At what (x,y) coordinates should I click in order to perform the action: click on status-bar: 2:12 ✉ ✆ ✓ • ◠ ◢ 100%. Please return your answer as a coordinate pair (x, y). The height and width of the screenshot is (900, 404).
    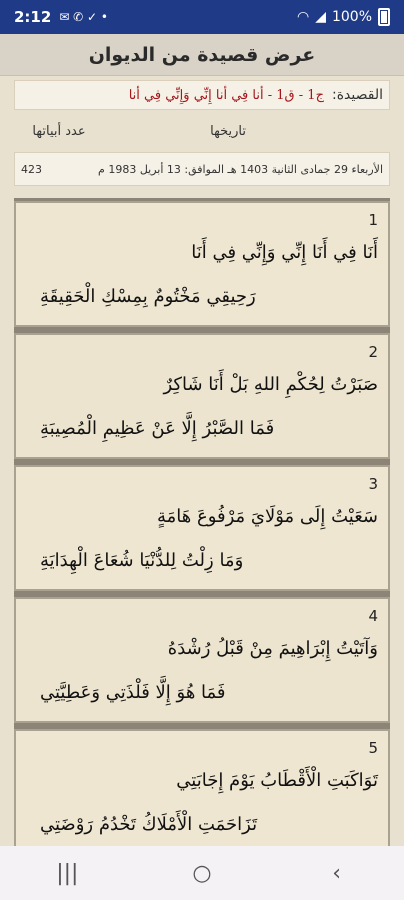
    Looking at the image, I should click on (202, 17).